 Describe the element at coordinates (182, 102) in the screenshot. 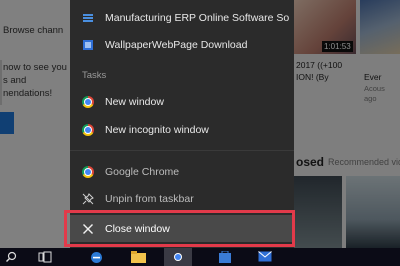

I see `jump-list-item-new-window: New window` at that location.